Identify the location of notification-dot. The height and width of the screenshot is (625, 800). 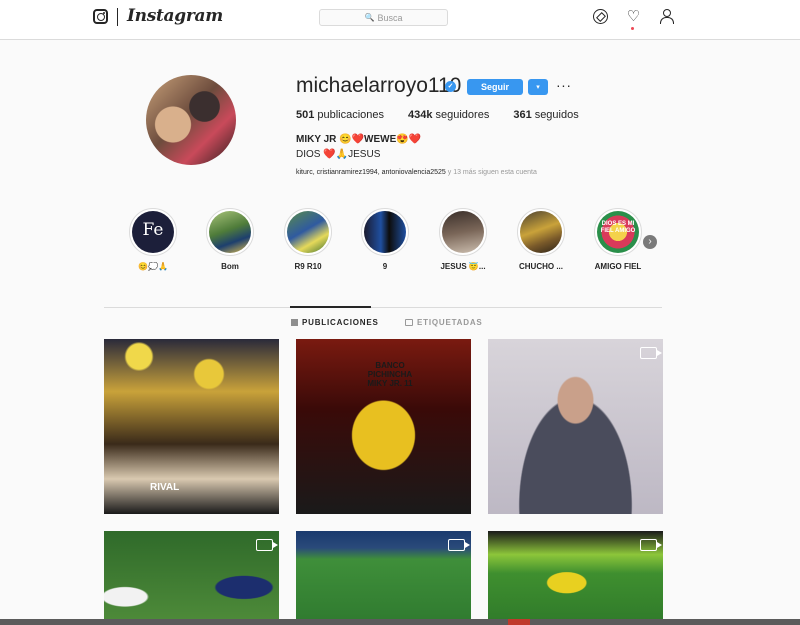
(632, 28).